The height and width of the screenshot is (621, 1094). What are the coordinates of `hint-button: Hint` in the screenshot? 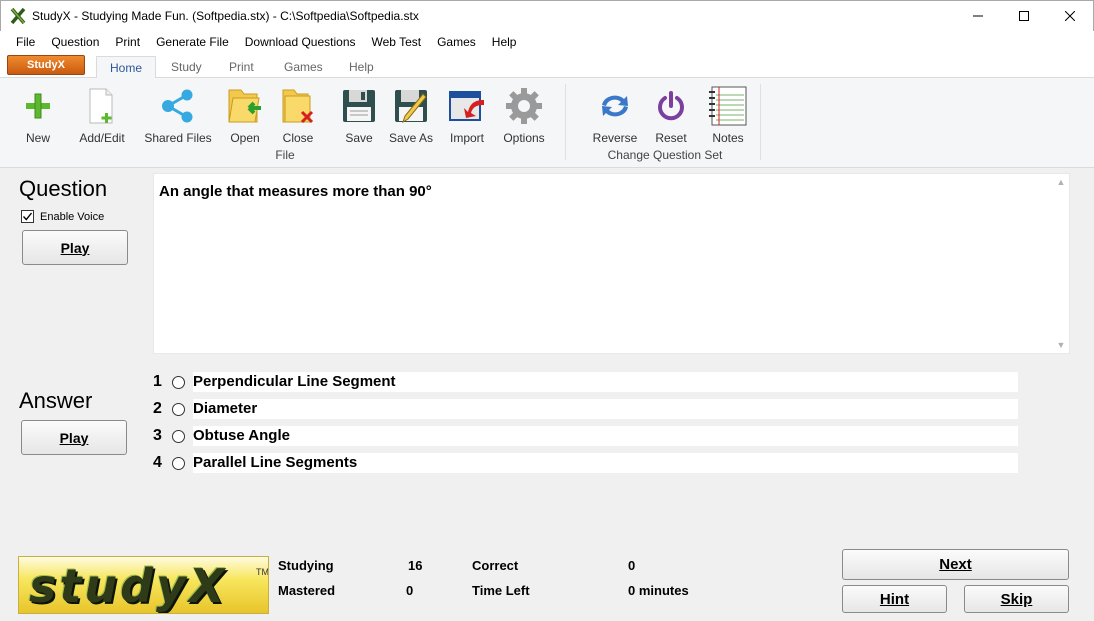 It's located at (894, 599).